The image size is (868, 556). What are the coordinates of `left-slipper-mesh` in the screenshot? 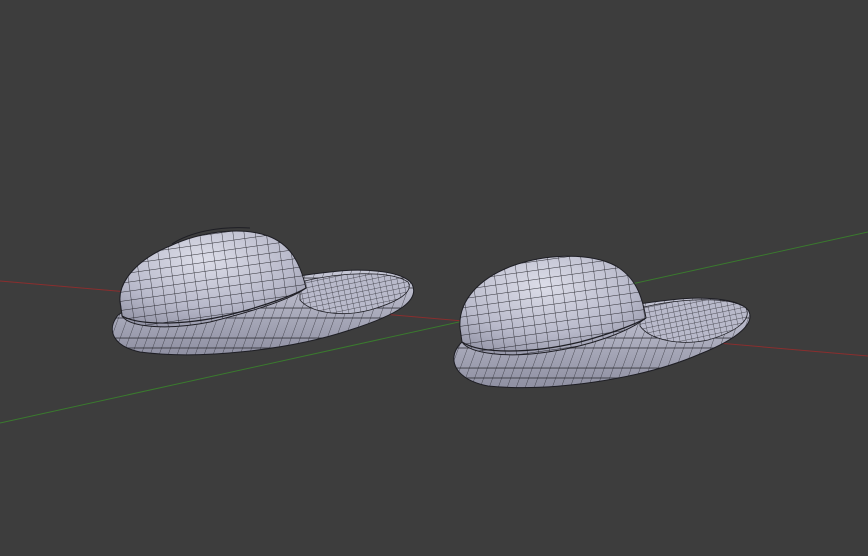 It's located at (263, 291).